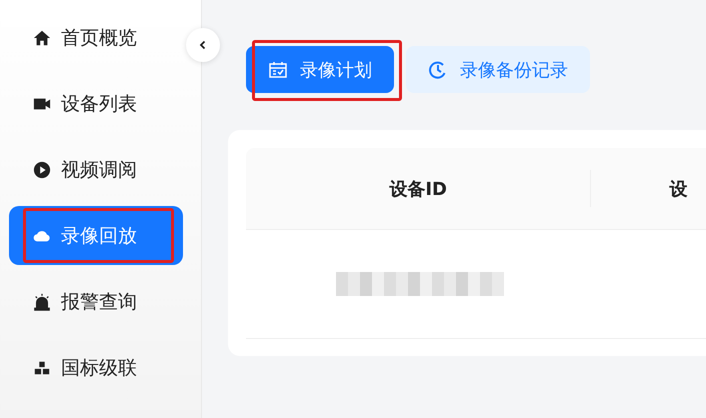 The image size is (706, 418). Describe the element at coordinates (42, 301) in the screenshot. I see `alarm-light-icon` at that location.